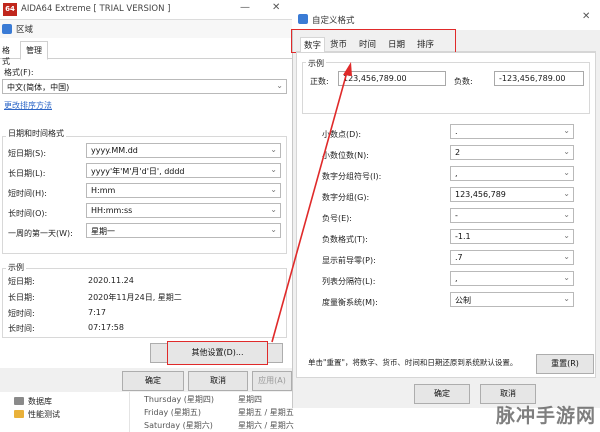 The image size is (600, 432). I want to click on format-label: 格式(F):, so click(19, 72).